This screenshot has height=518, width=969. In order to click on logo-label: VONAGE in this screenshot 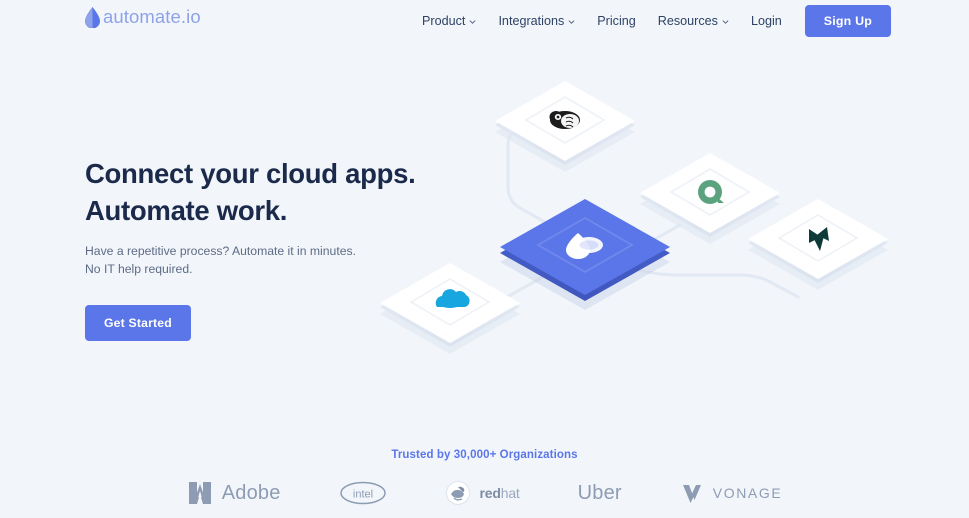, I will do `click(747, 493)`.